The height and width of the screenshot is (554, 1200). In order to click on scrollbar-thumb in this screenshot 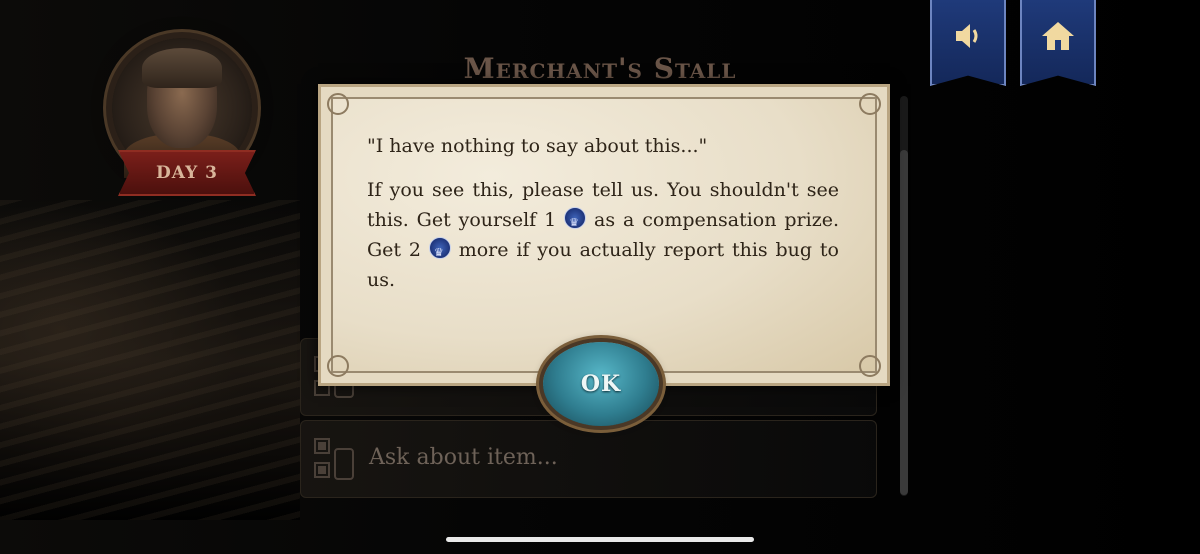, I will do `click(904, 322)`.